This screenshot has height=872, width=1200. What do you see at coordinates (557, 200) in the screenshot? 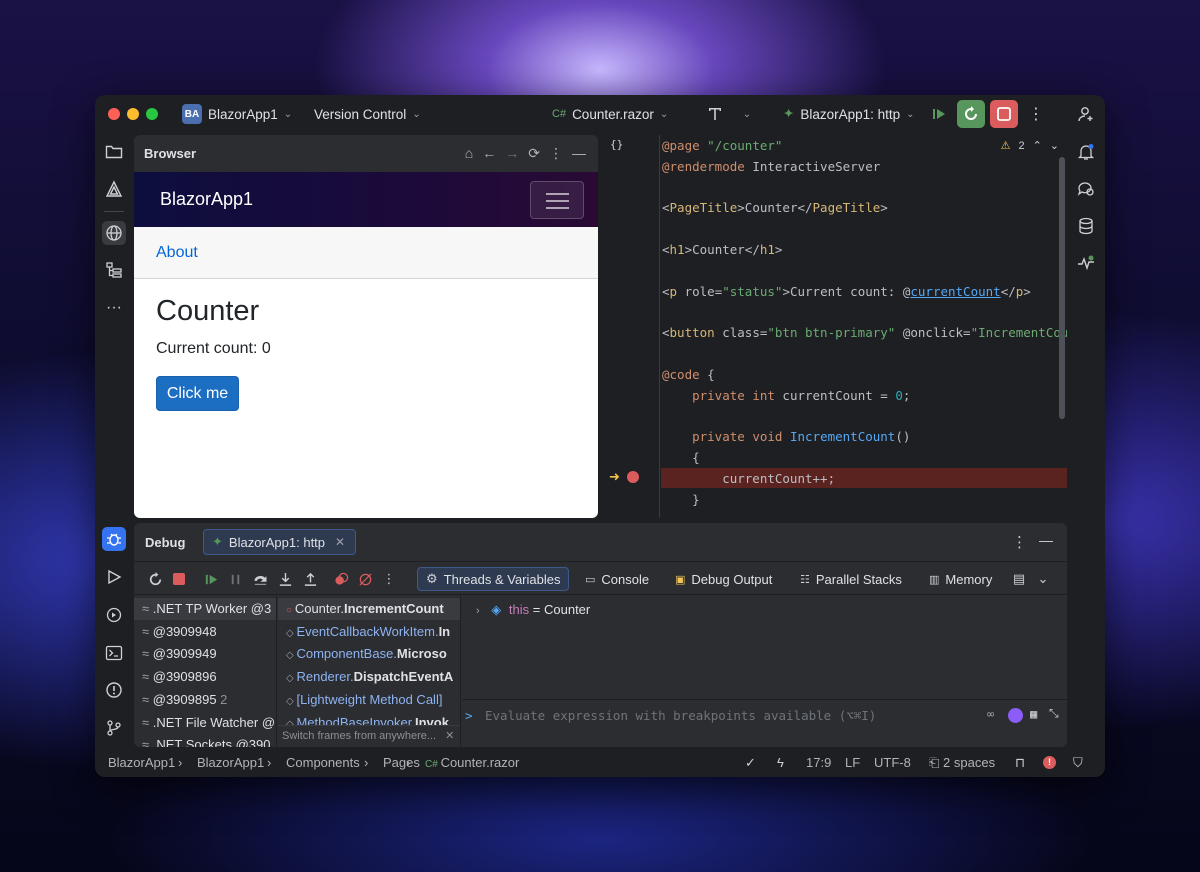
I see `navbar-toggler-button` at bounding box center [557, 200].